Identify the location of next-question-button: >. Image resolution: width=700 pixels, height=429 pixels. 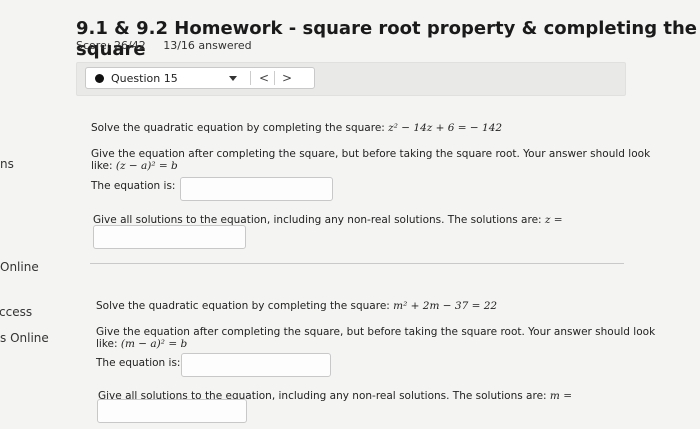
(287, 78).